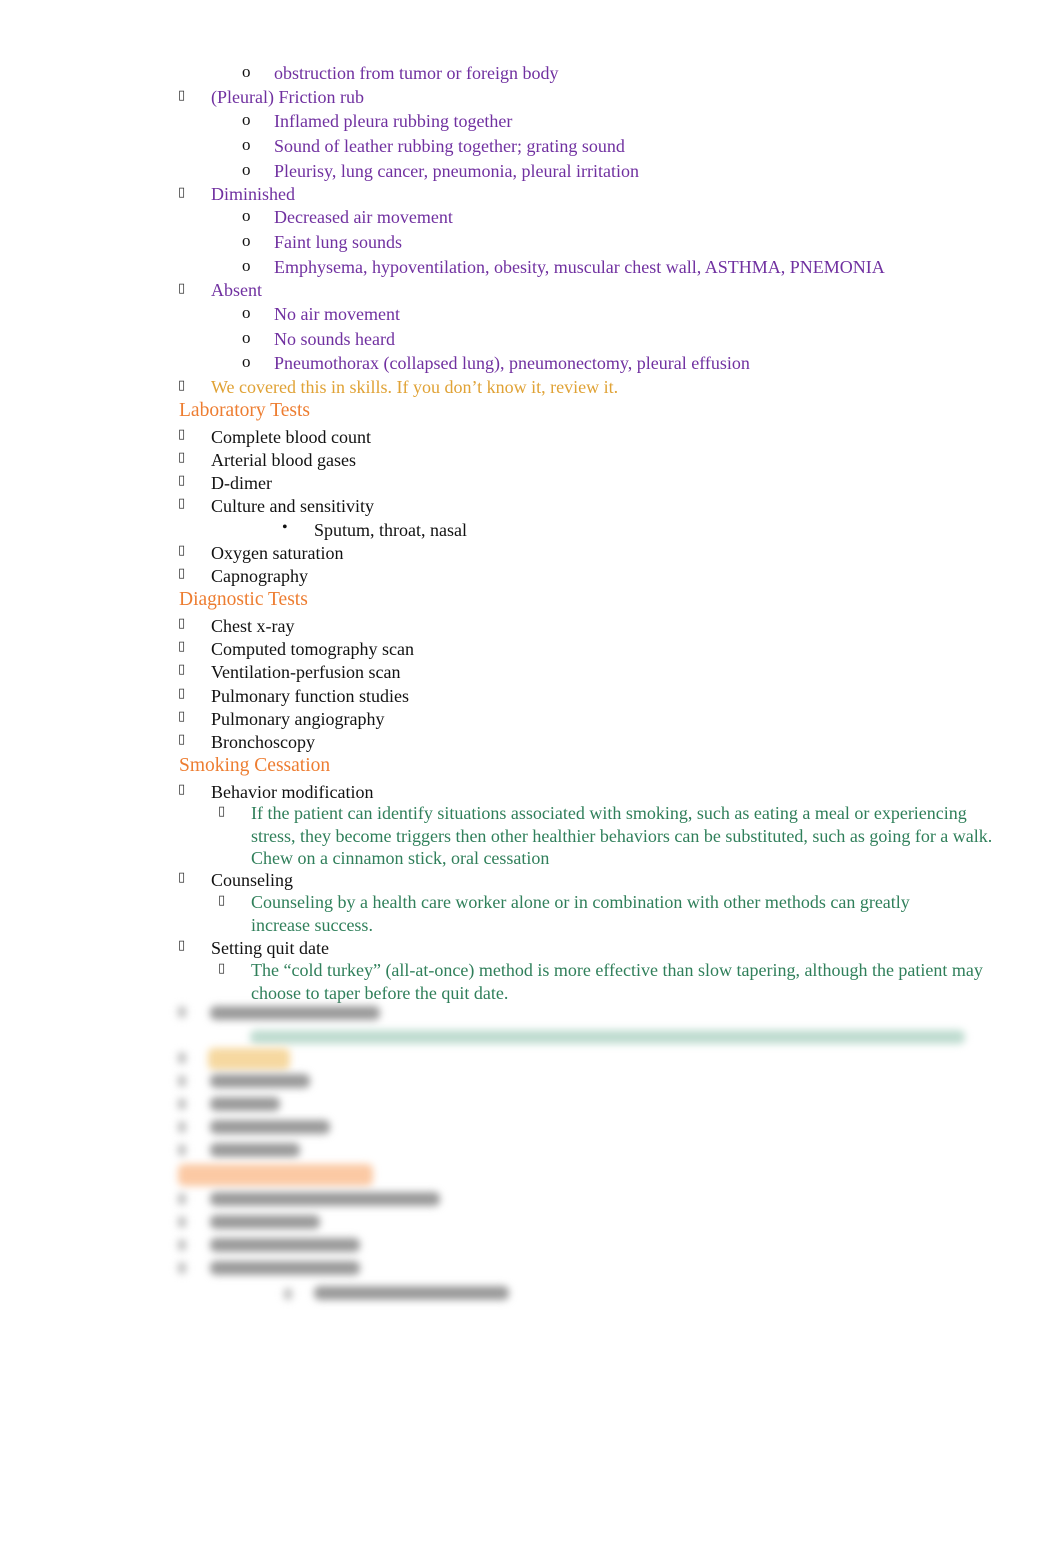  I want to click on list-item: Computed tomography scan, so click(312, 649).